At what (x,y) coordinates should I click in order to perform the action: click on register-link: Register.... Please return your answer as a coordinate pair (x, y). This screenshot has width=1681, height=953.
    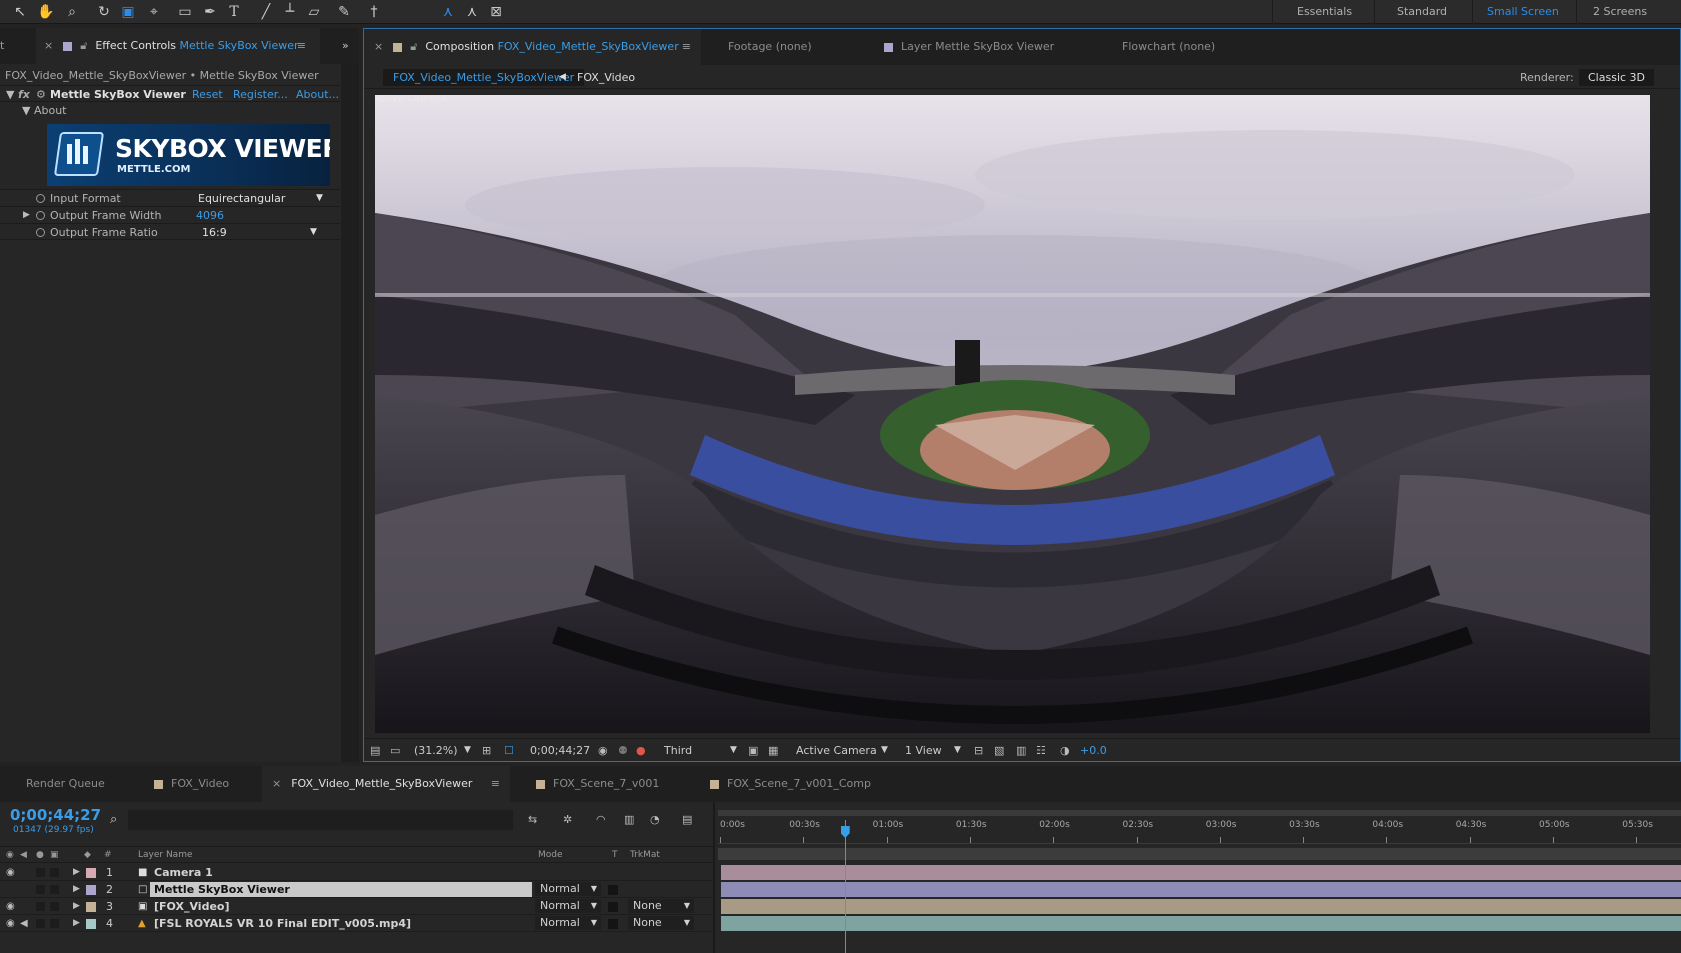
    Looking at the image, I should click on (260, 94).